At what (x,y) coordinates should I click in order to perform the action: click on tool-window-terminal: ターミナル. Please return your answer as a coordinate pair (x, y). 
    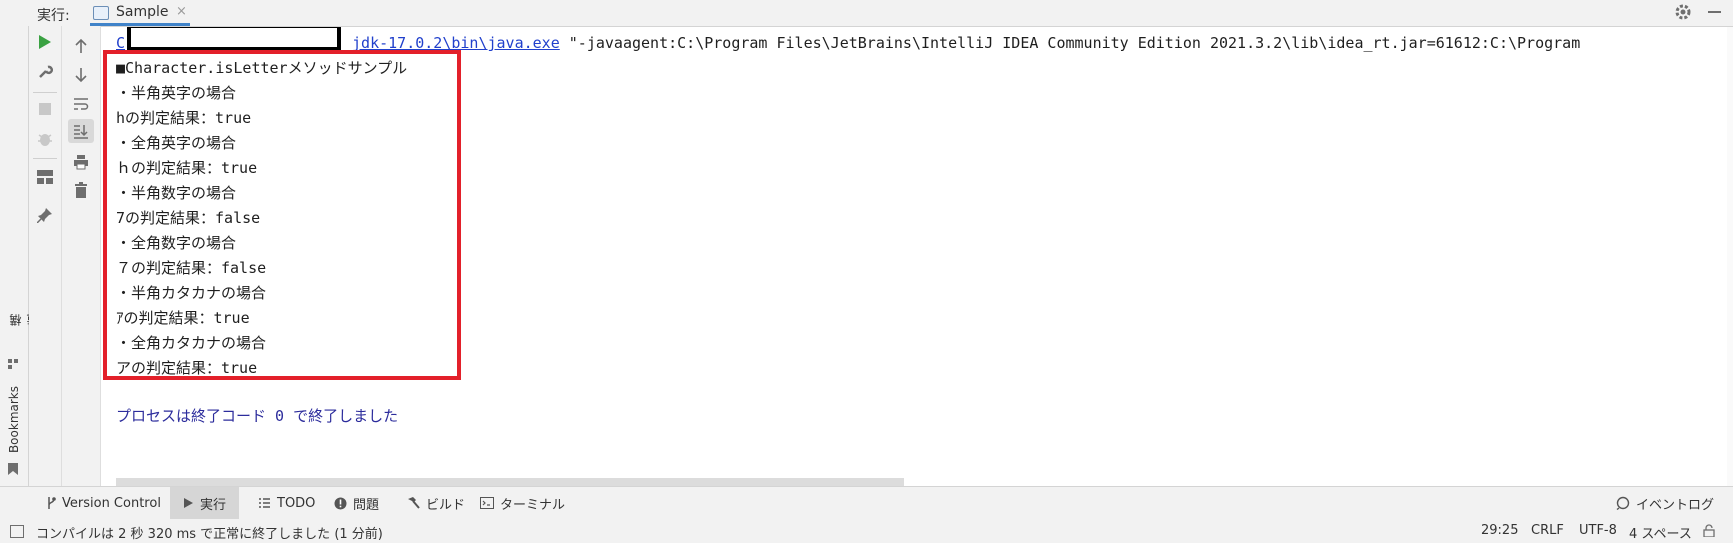
    Looking at the image, I should click on (522, 503).